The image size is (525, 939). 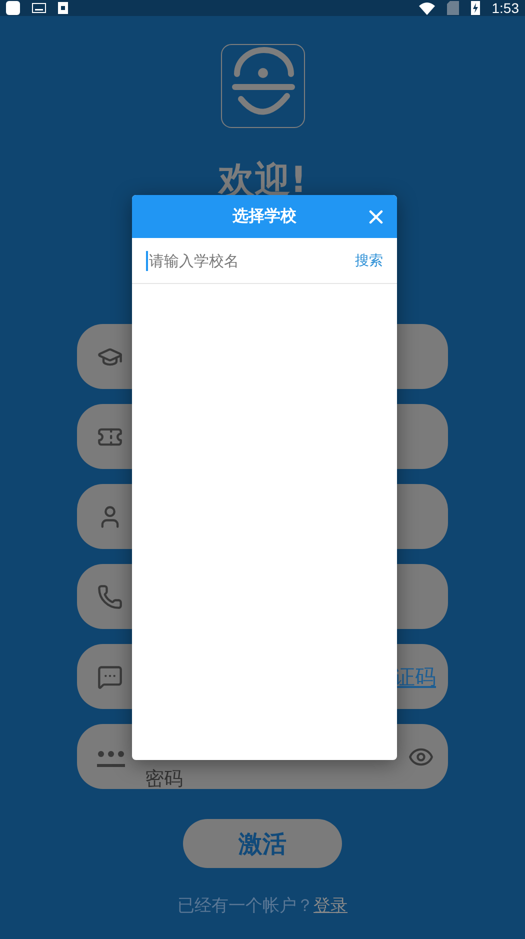 What do you see at coordinates (164, 779) in the screenshot?
I see `password-placeholder: 密码` at bounding box center [164, 779].